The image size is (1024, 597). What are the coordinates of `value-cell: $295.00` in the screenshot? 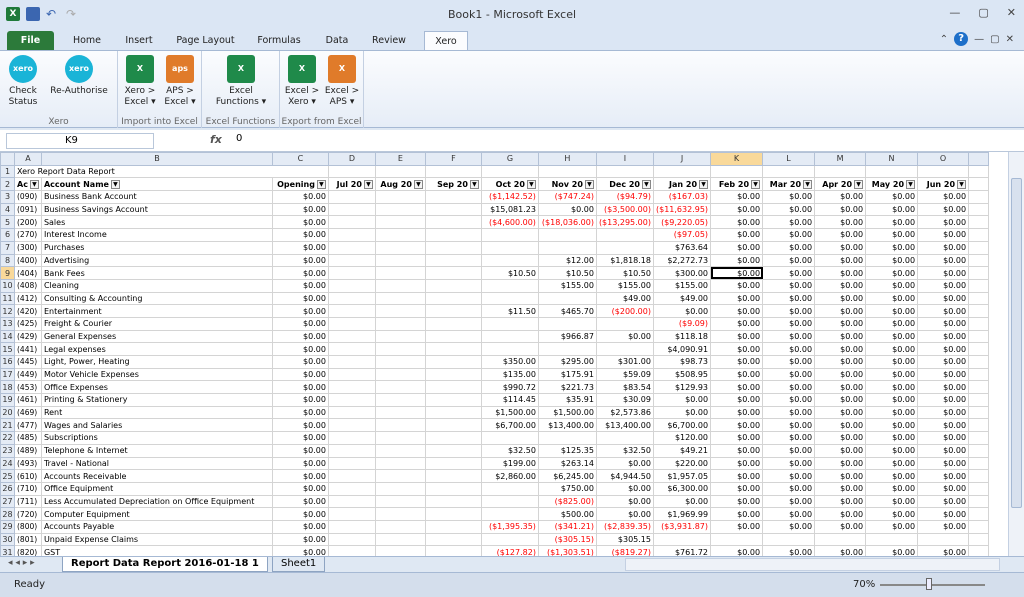 It's located at (567, 362).